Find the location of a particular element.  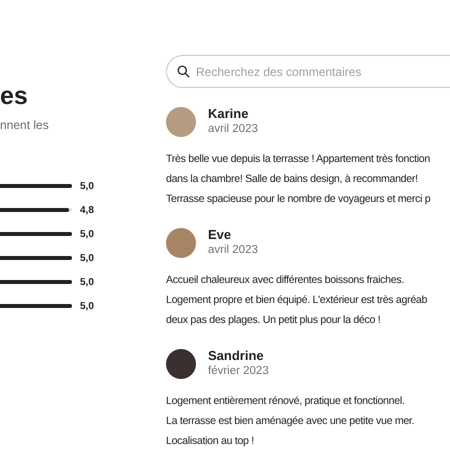

review-text-line: Localisation au top ! is located at coordinates (210, 441).